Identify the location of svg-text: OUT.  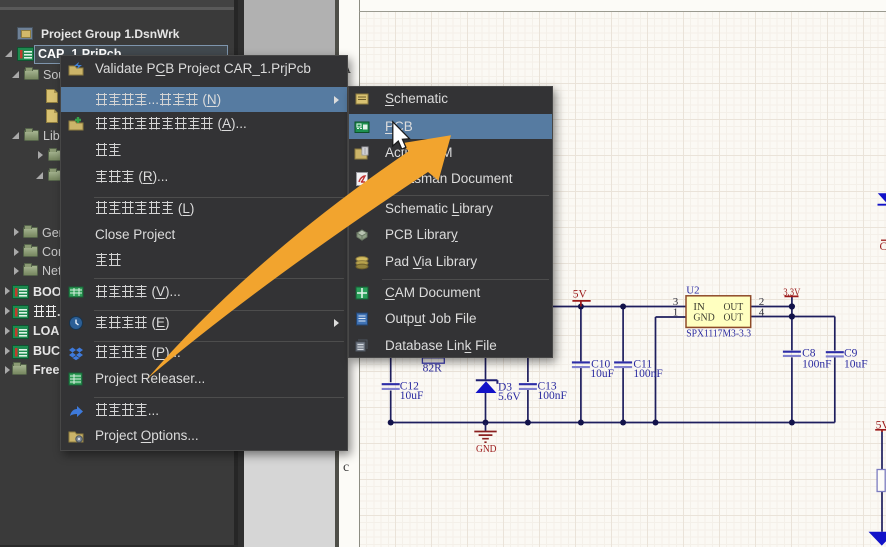
(734, 318).